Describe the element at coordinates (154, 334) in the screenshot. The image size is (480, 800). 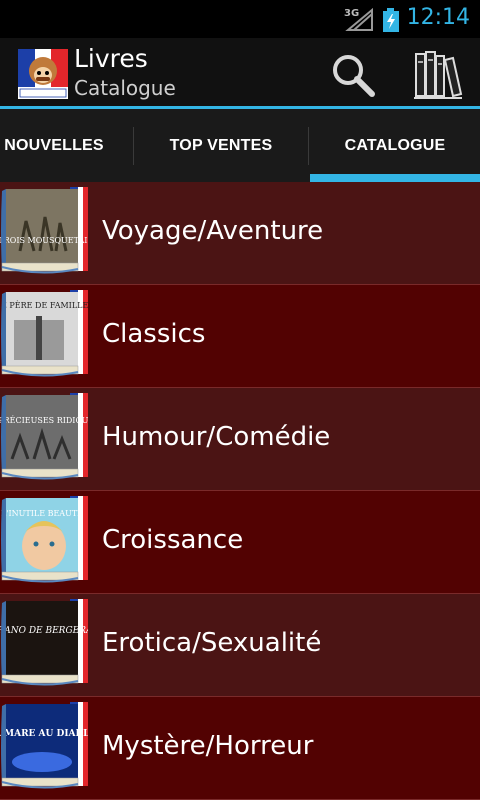
I see `category-label: Classics` at that location.